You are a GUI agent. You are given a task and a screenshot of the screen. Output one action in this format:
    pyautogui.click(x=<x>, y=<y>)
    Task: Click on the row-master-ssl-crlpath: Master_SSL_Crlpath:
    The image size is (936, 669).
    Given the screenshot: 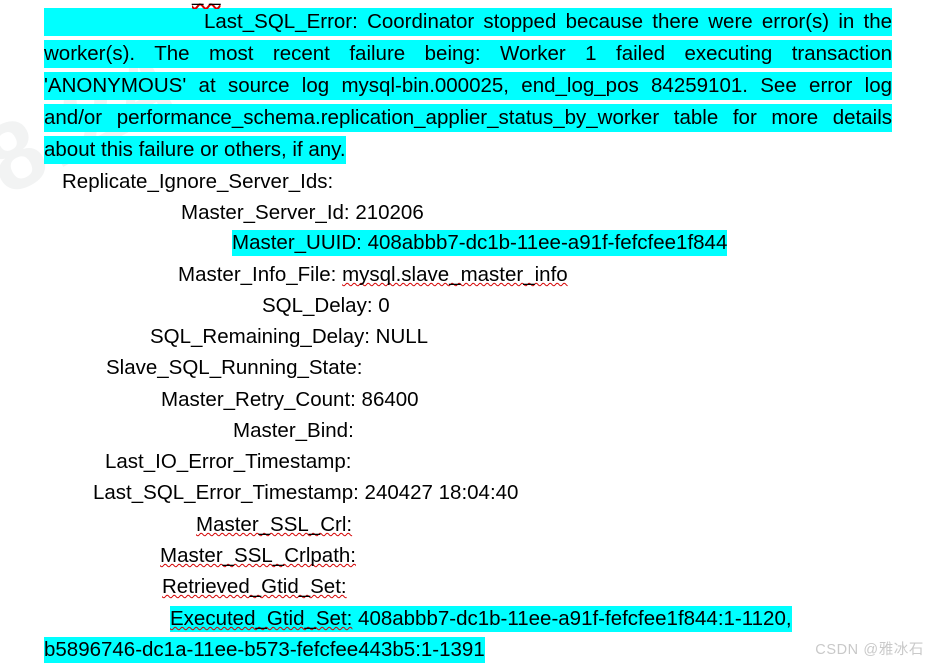 What is the action you would take?
    pyautogui.click(x=258, y=556)
    